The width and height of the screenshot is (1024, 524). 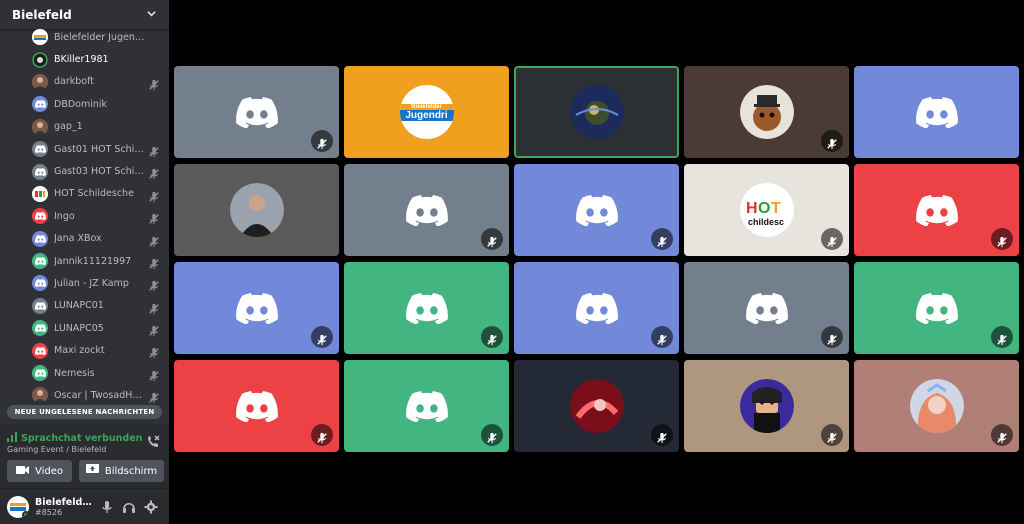 I want to click on member-name: Julian - JZ Kamp, so click(x=91, y=283).